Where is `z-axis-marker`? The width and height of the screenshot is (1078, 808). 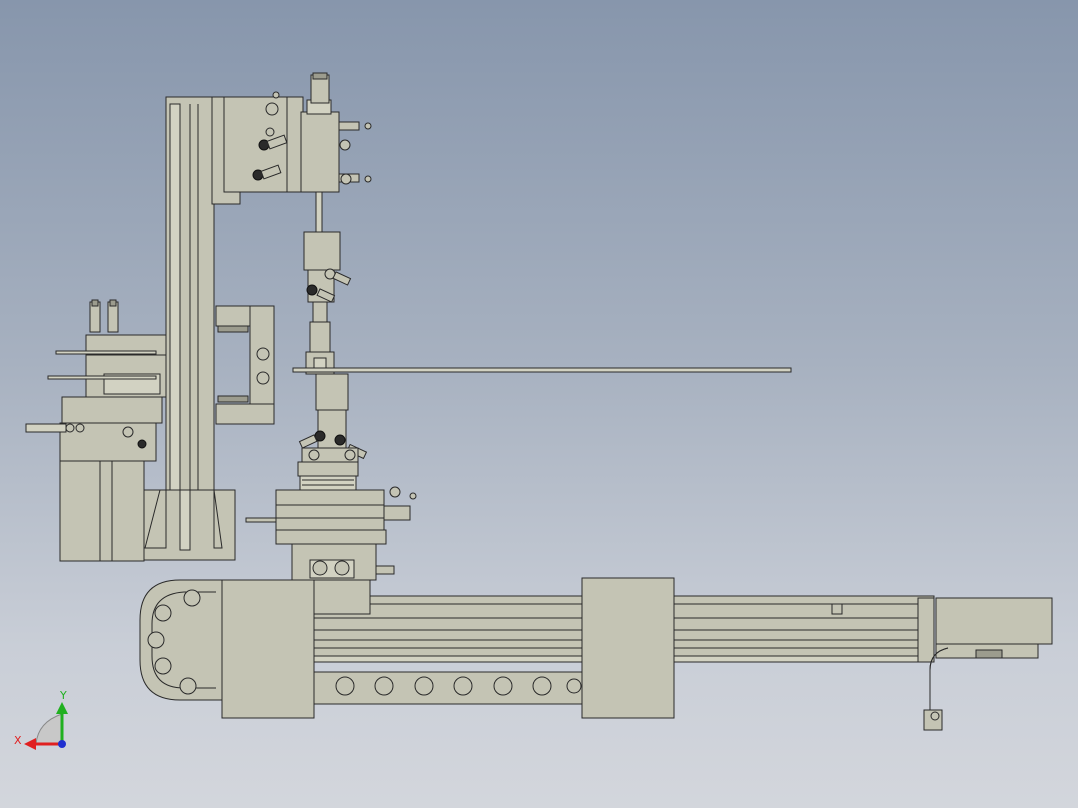 z-axis-marker is located at coordinates (62, 744).